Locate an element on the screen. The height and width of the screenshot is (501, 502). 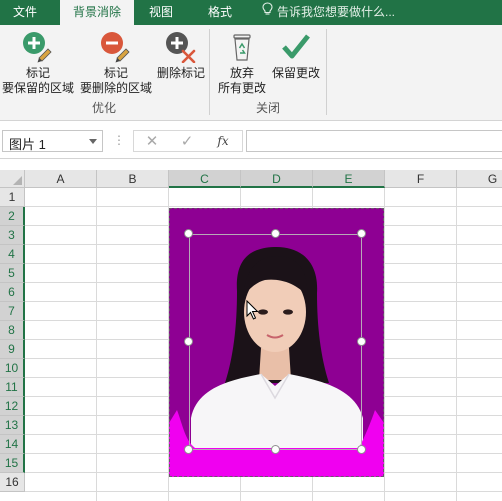
mark-remove-label-line2: 要删除的区域 is located at coordinates (115, 88).